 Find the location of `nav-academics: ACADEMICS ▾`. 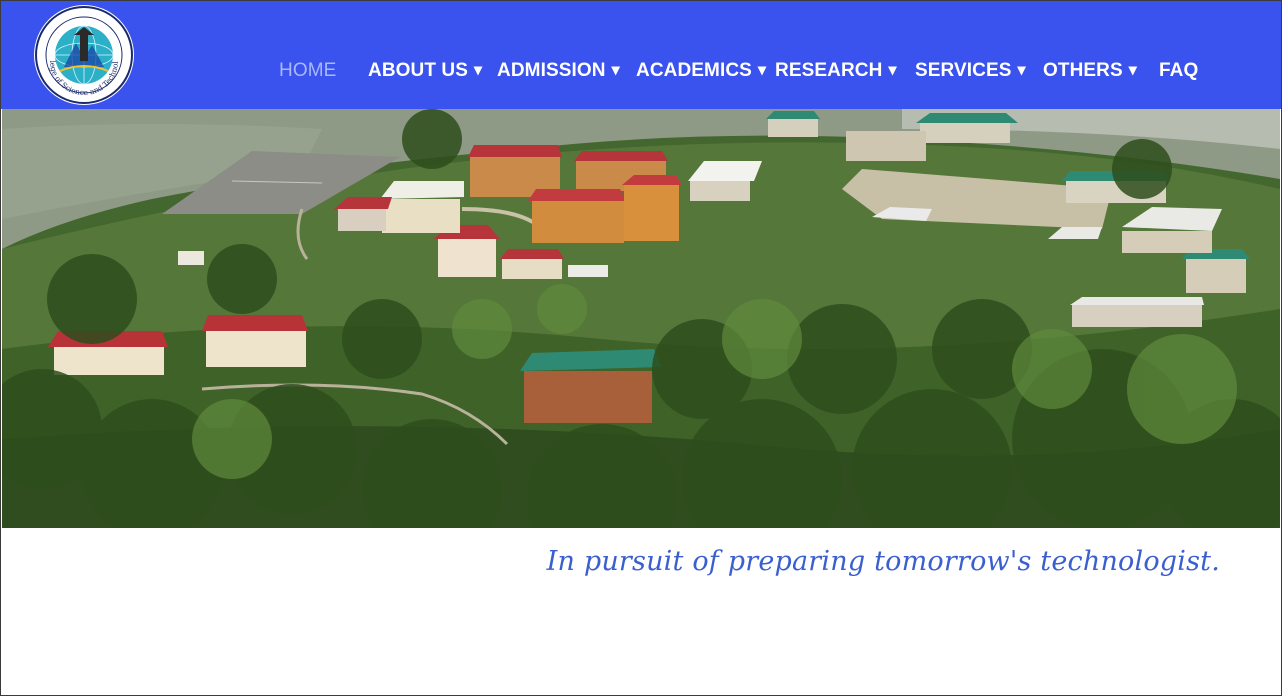

nav-academics: ACADEMICS ▾ is located at coordinates (701, 71).